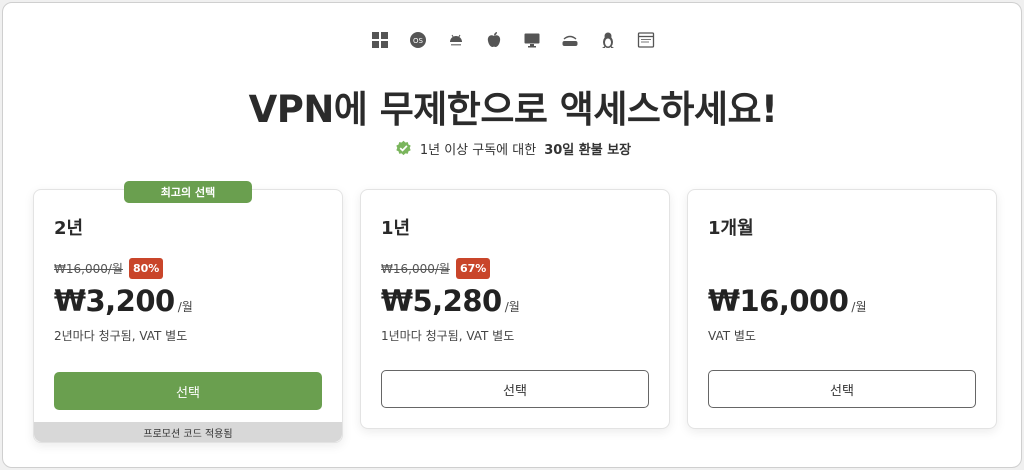  What do you see at coordinates (494, 40) in the screenshot?
I see `apple-icon` at bounding box center [494, 40].